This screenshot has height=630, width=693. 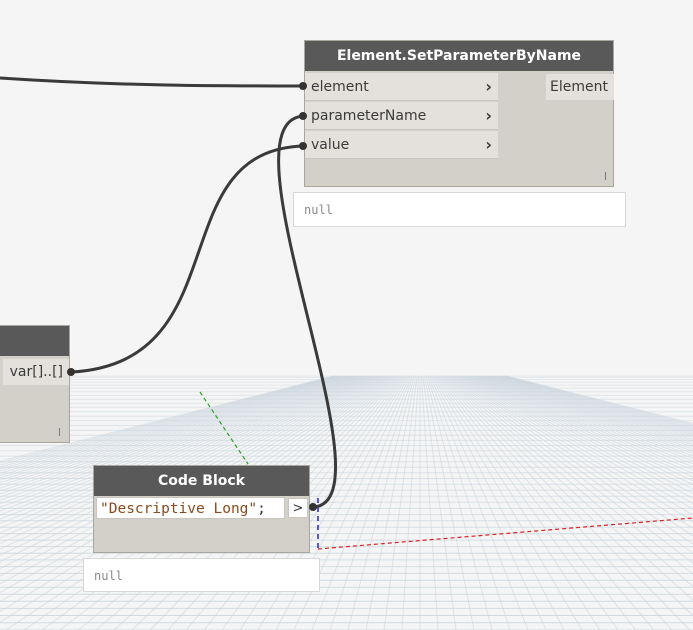 I want to click on output-port-var: var[]..[], so click(x=36, y=372).